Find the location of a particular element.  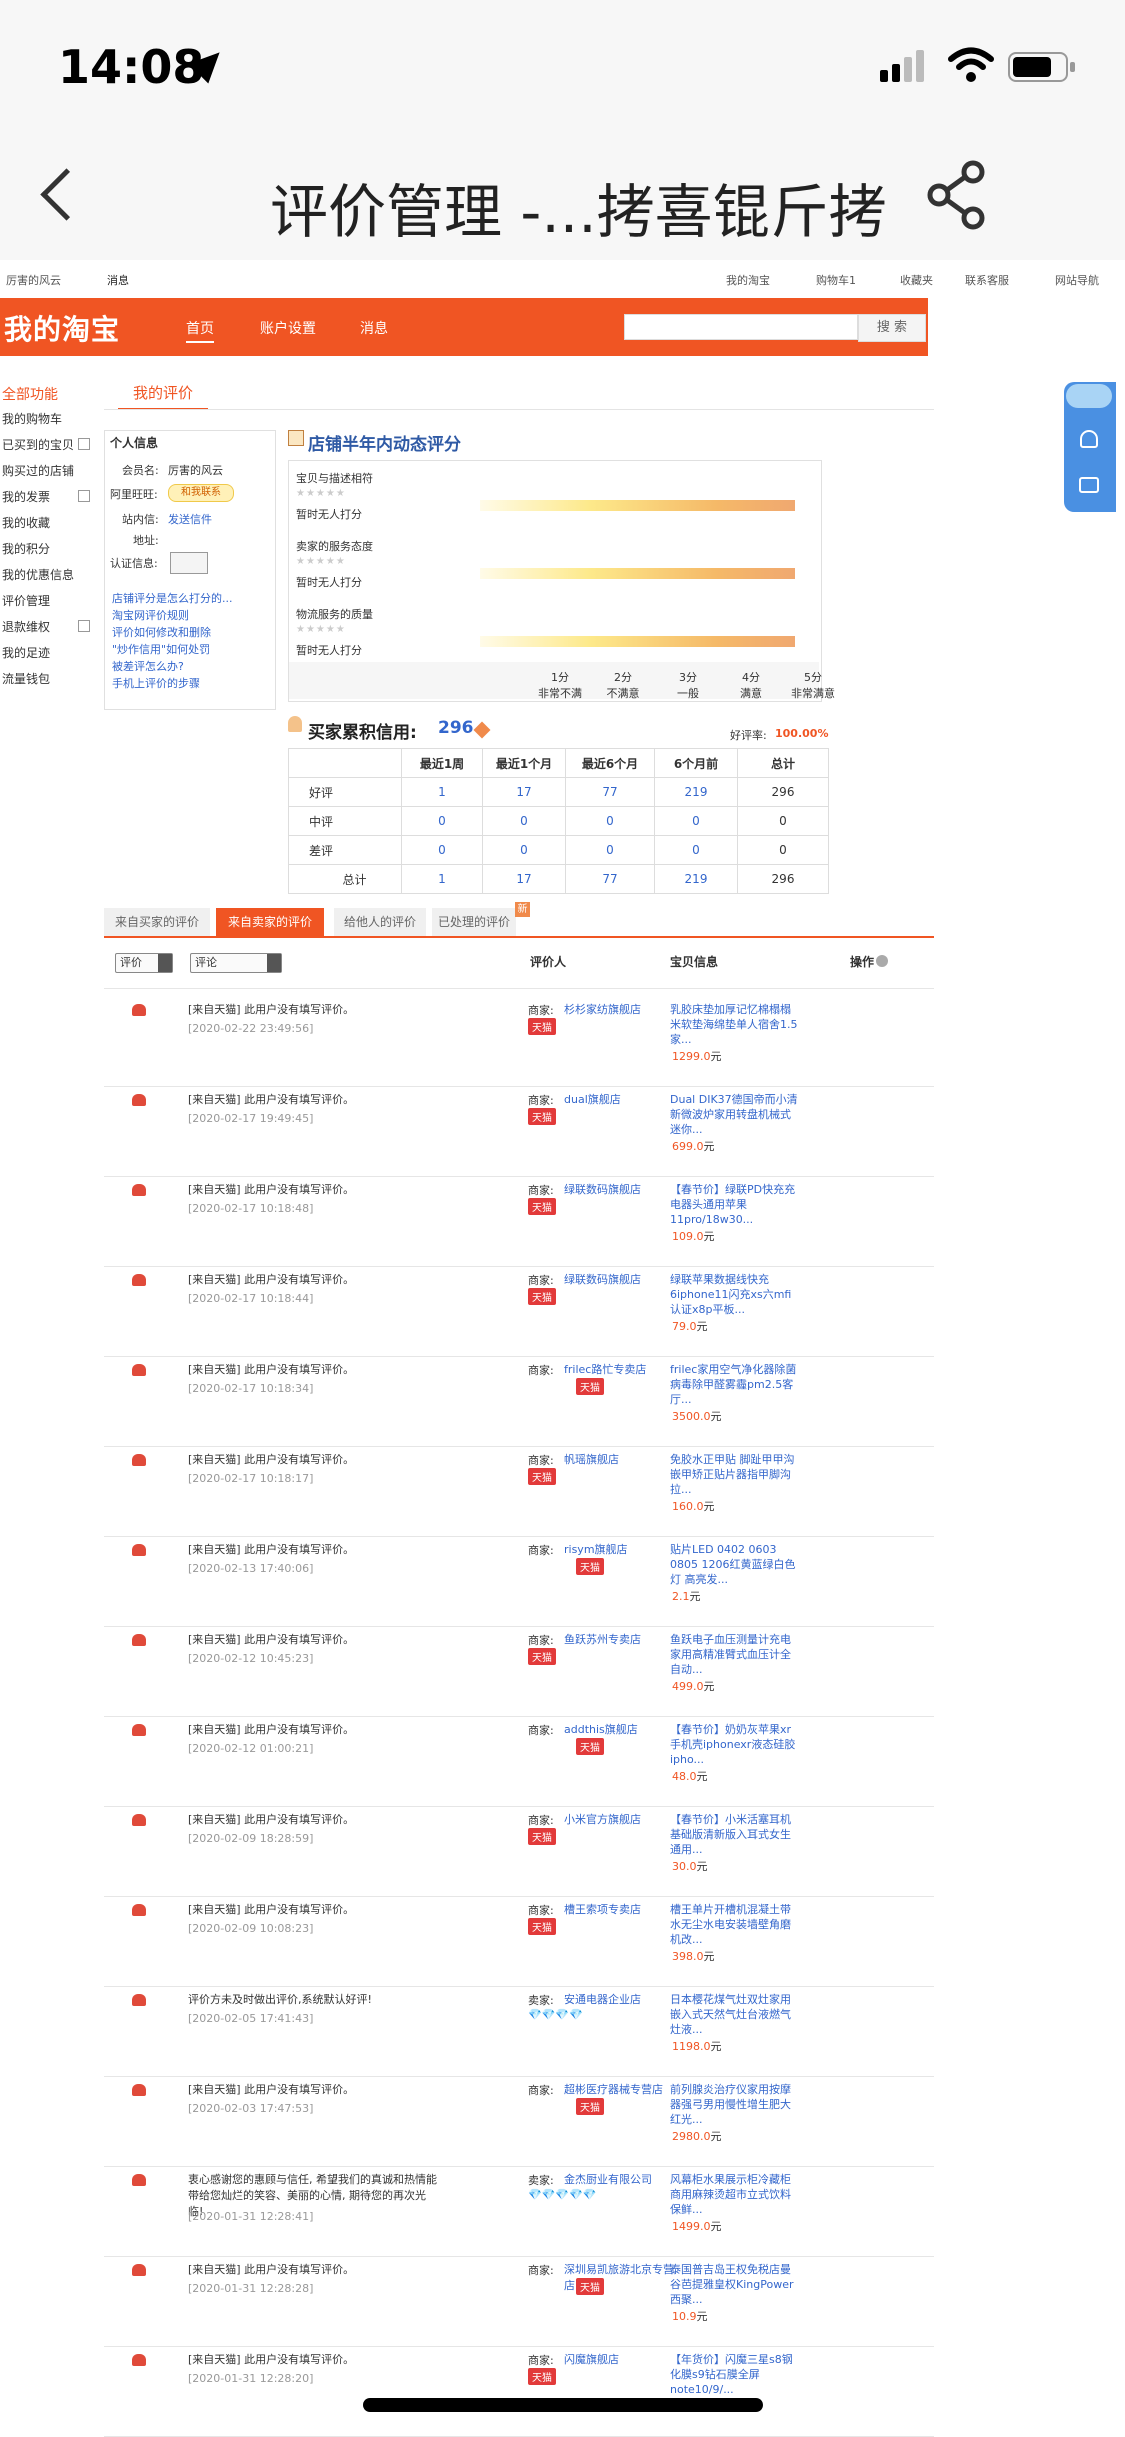

seller-link: addthis旗舰店 is located at coordinates (620, 1730).